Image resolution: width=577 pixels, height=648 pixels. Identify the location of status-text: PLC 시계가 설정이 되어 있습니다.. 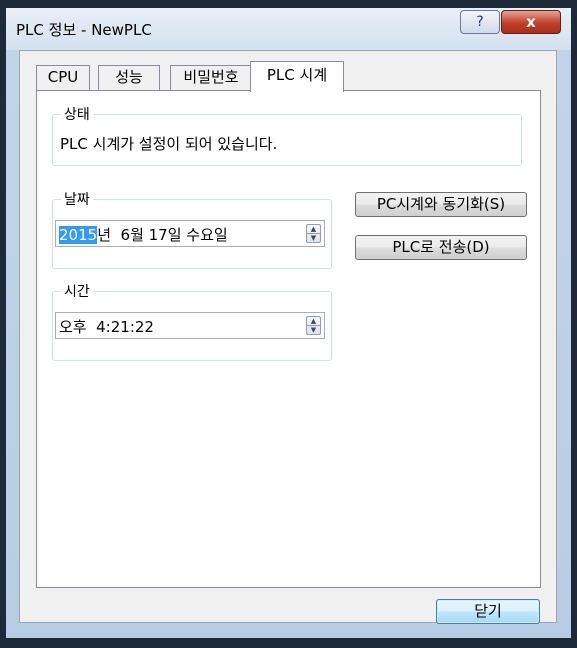
(169, 144).